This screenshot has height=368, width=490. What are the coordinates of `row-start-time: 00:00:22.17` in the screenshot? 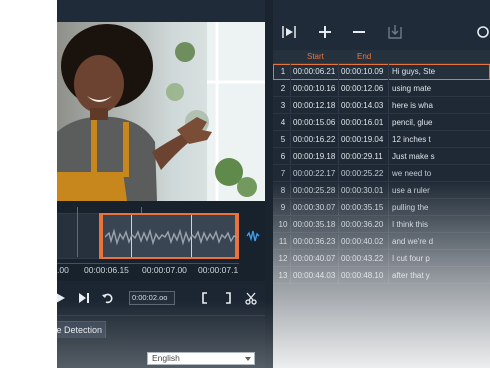 It's located at (314, 173).